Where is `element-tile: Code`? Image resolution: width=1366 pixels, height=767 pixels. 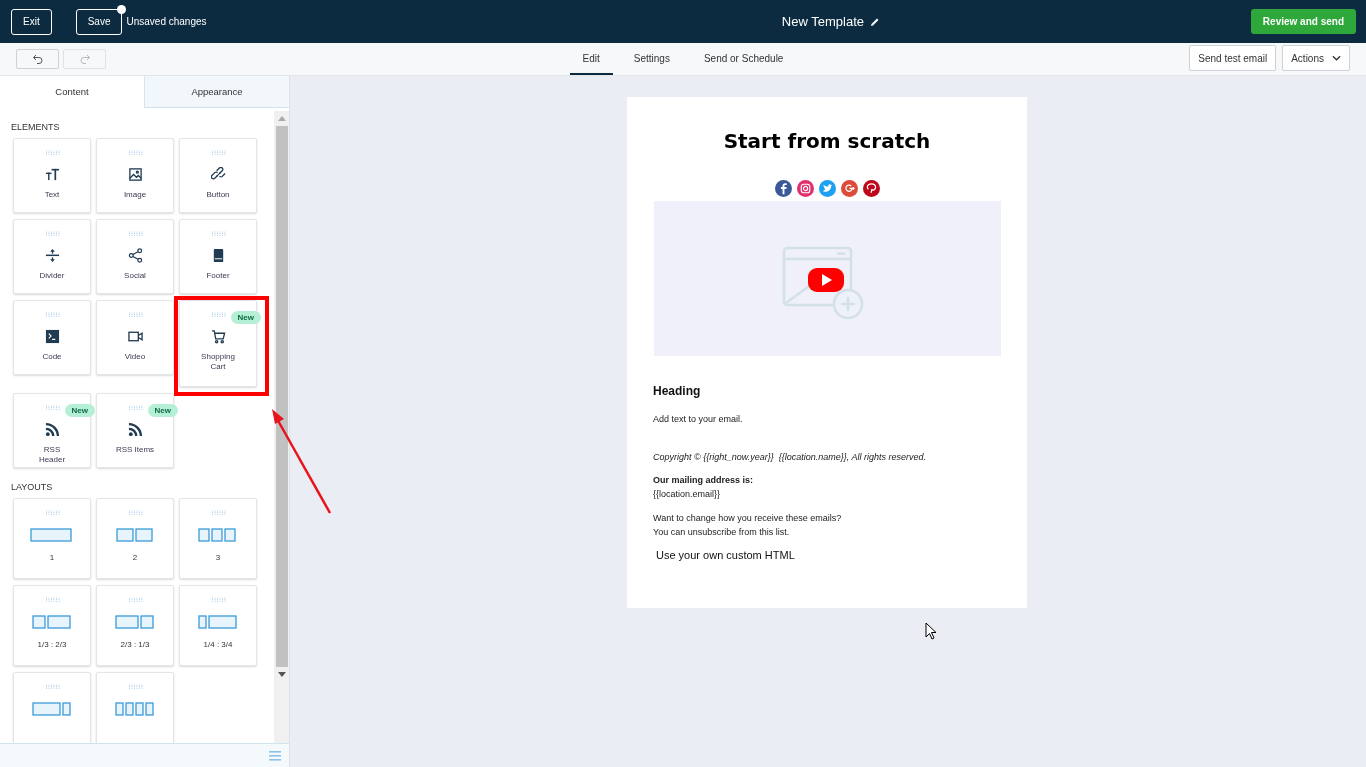
element-tile: Code is located at coordinates (52, 337).